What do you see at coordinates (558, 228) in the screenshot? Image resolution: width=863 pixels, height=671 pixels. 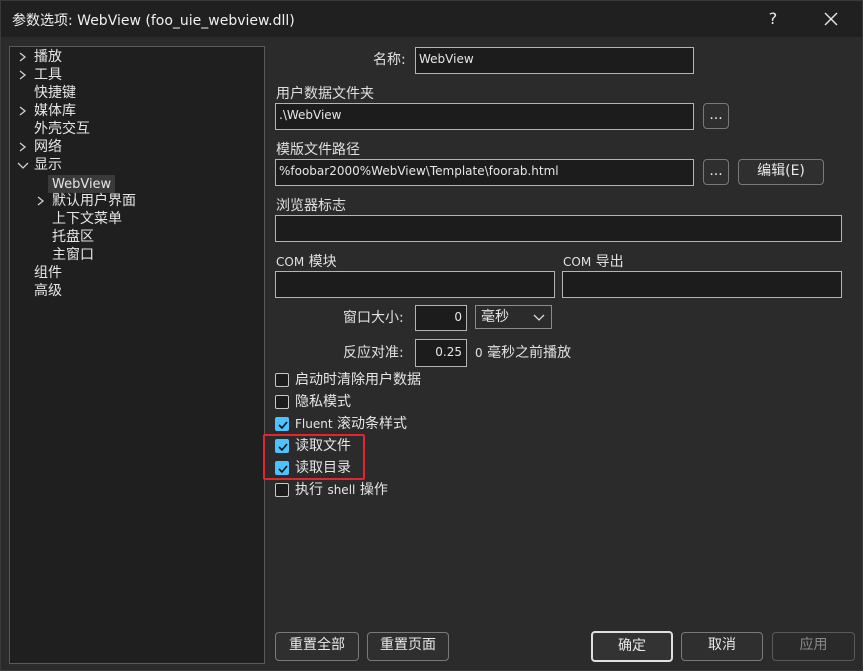 I see `browser-flags-input` at bounding box center [558, 228].